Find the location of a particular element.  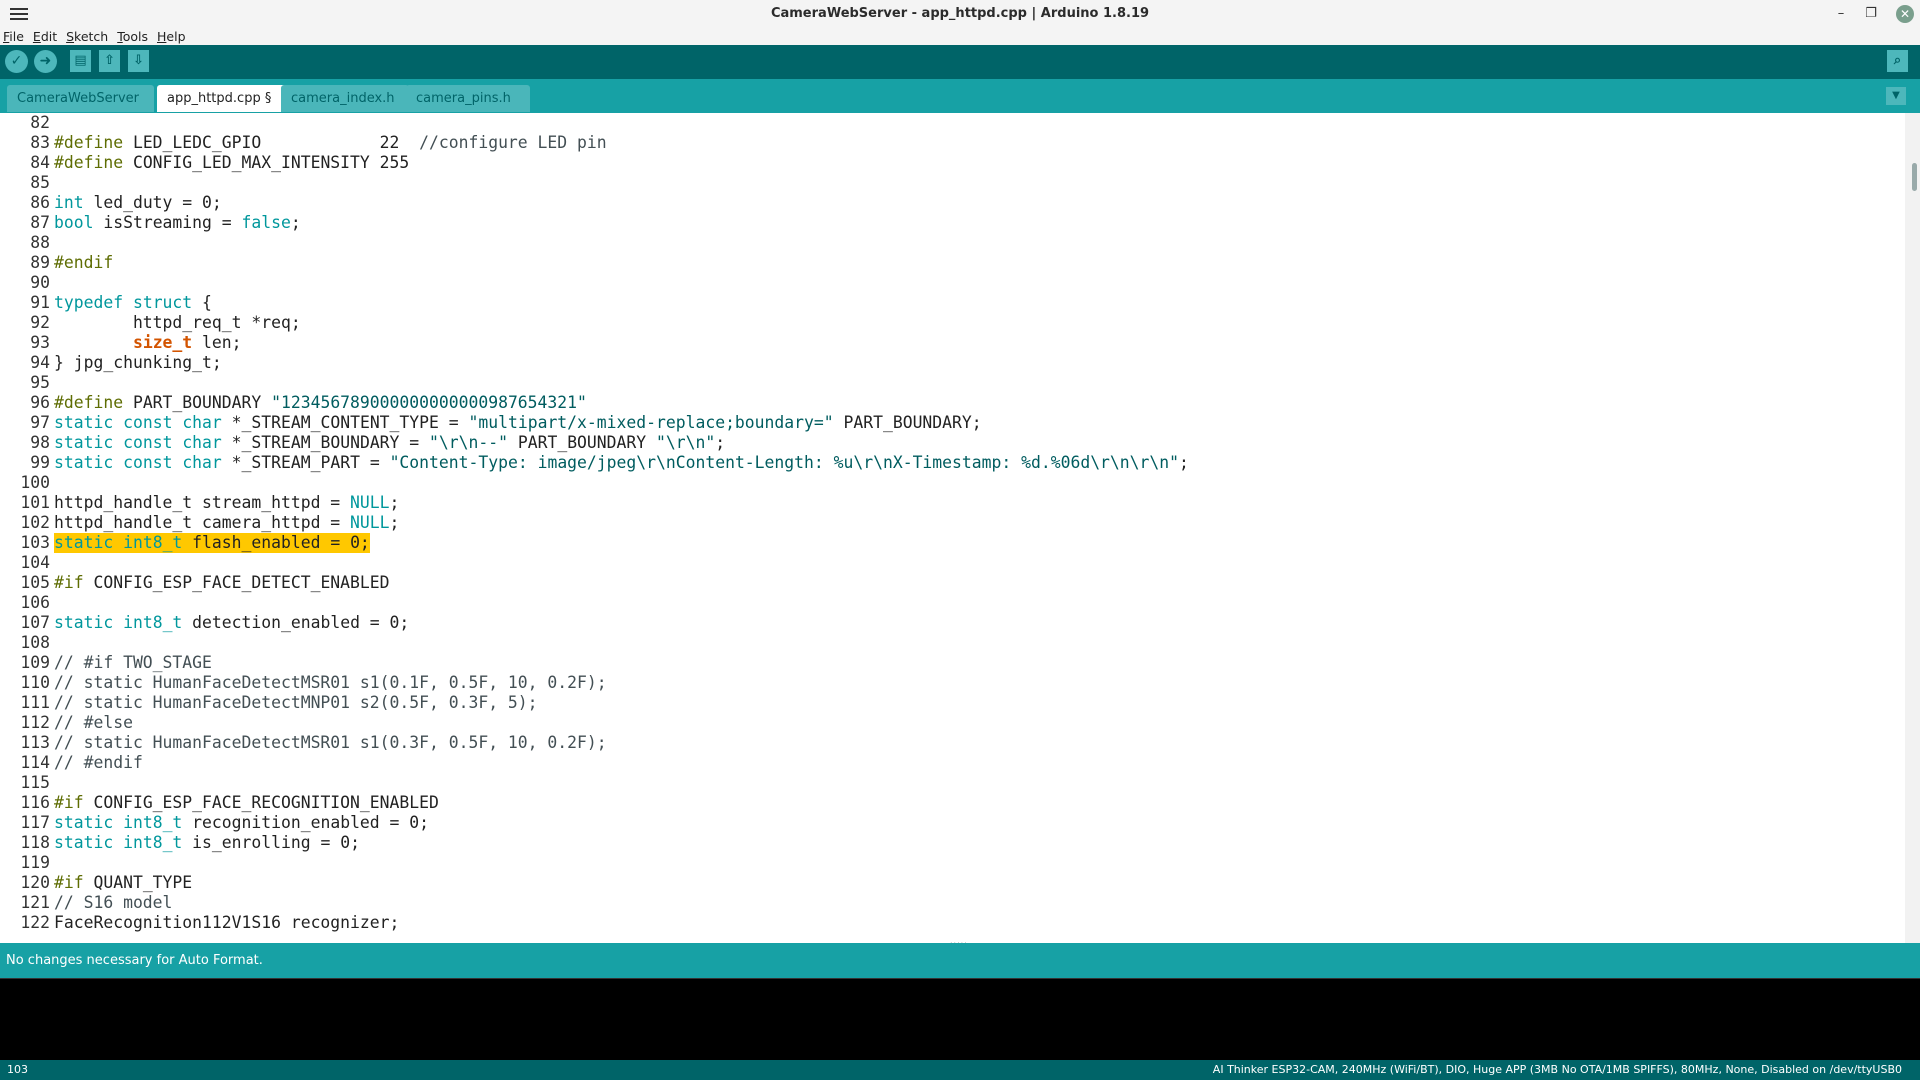

code-text: #endif is located at coordinates (83, 263).